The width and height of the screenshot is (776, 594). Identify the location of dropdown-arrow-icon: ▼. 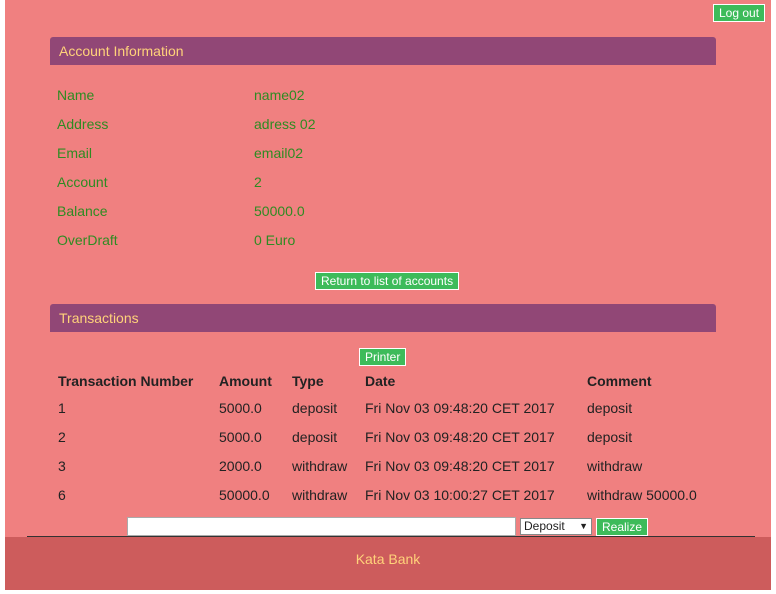
(583, 526).